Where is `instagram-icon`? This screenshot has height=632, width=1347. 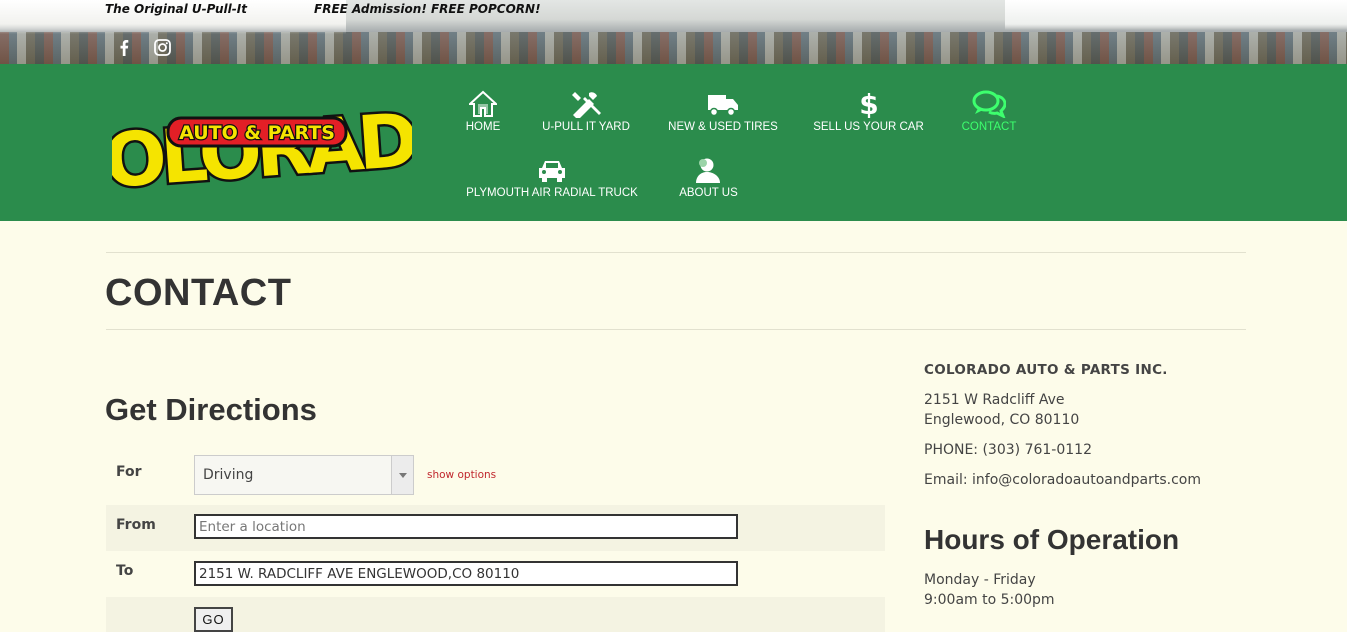 instagram-icon is located at coordinates (162, 47).